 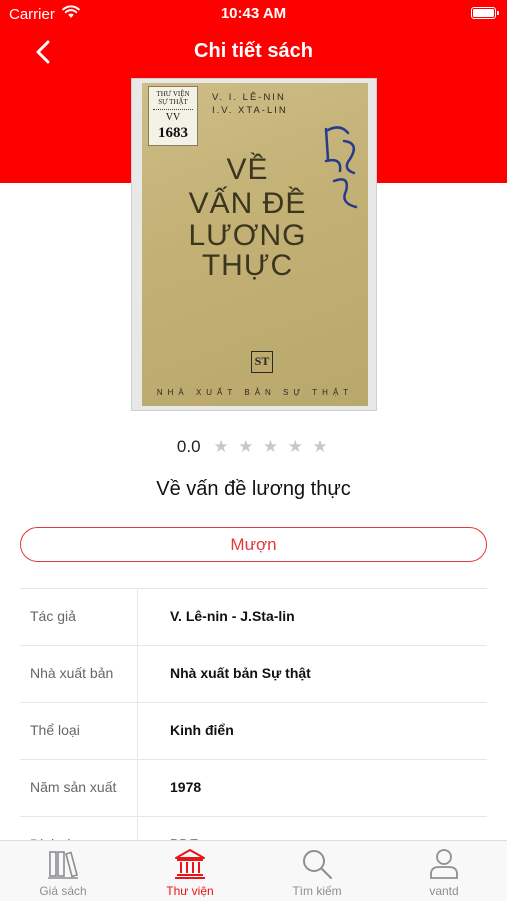 What do you see at coordinates (63, 891) in the screenshot?
I see `tab-label: Giá sách` at bounding box center [63, 891].